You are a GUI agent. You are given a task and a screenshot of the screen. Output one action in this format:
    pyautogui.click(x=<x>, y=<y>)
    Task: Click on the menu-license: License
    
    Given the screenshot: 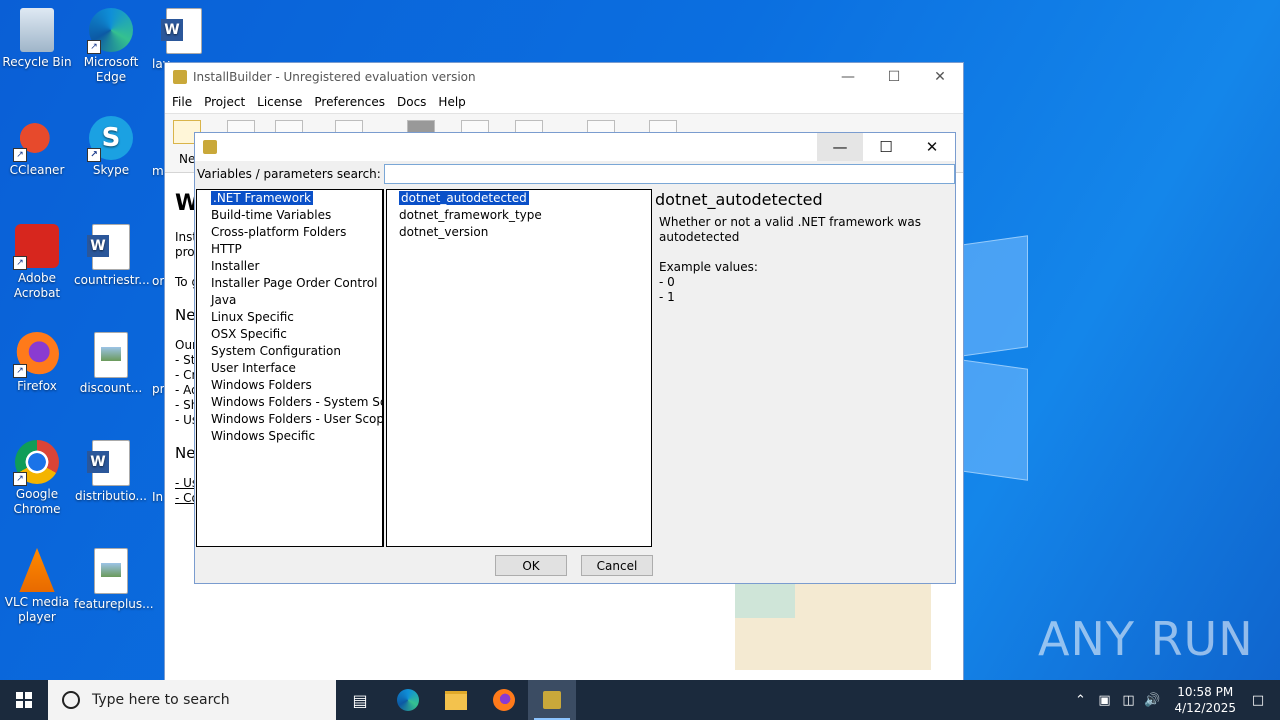 What is the action you would take?
    pyautogui.click(x=279, y=102)
    